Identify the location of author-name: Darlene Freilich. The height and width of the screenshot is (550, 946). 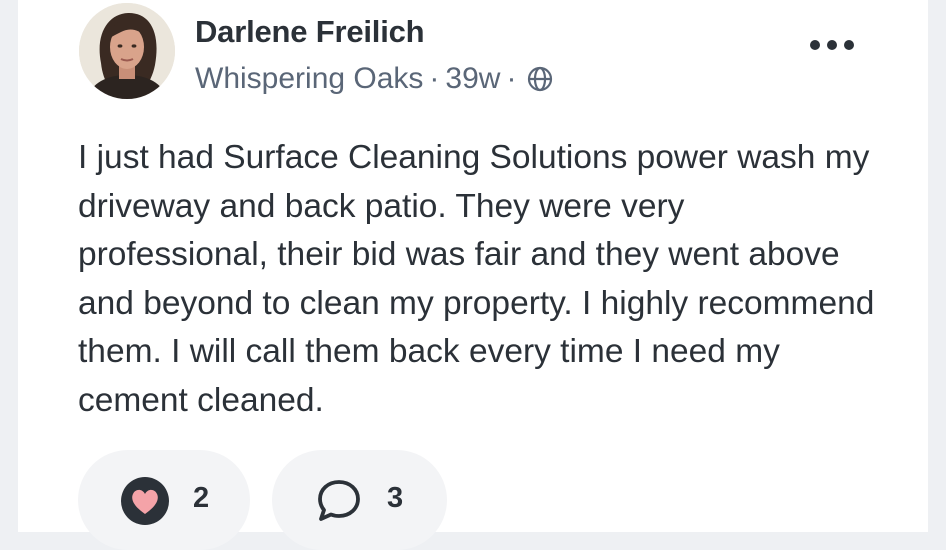
(310, 32).